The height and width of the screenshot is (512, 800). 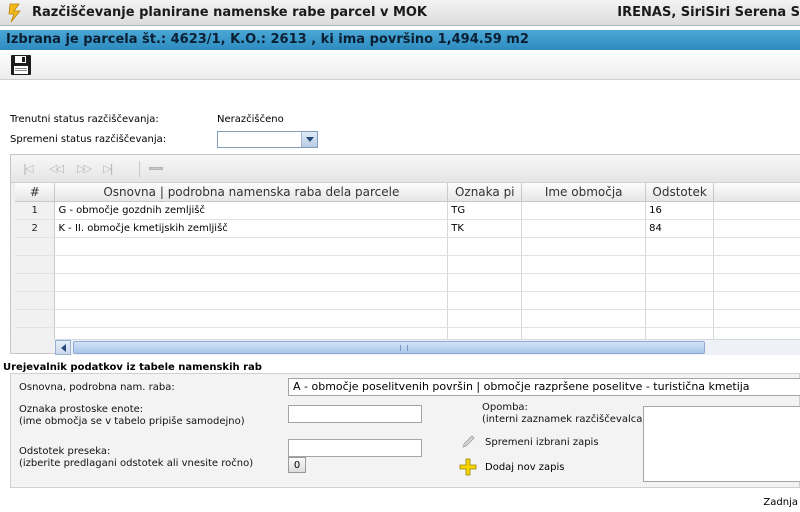 What do you see at coordinates (267, 139) in the screenshot?
I see `change-status-select` at bounding box center [267, 139].